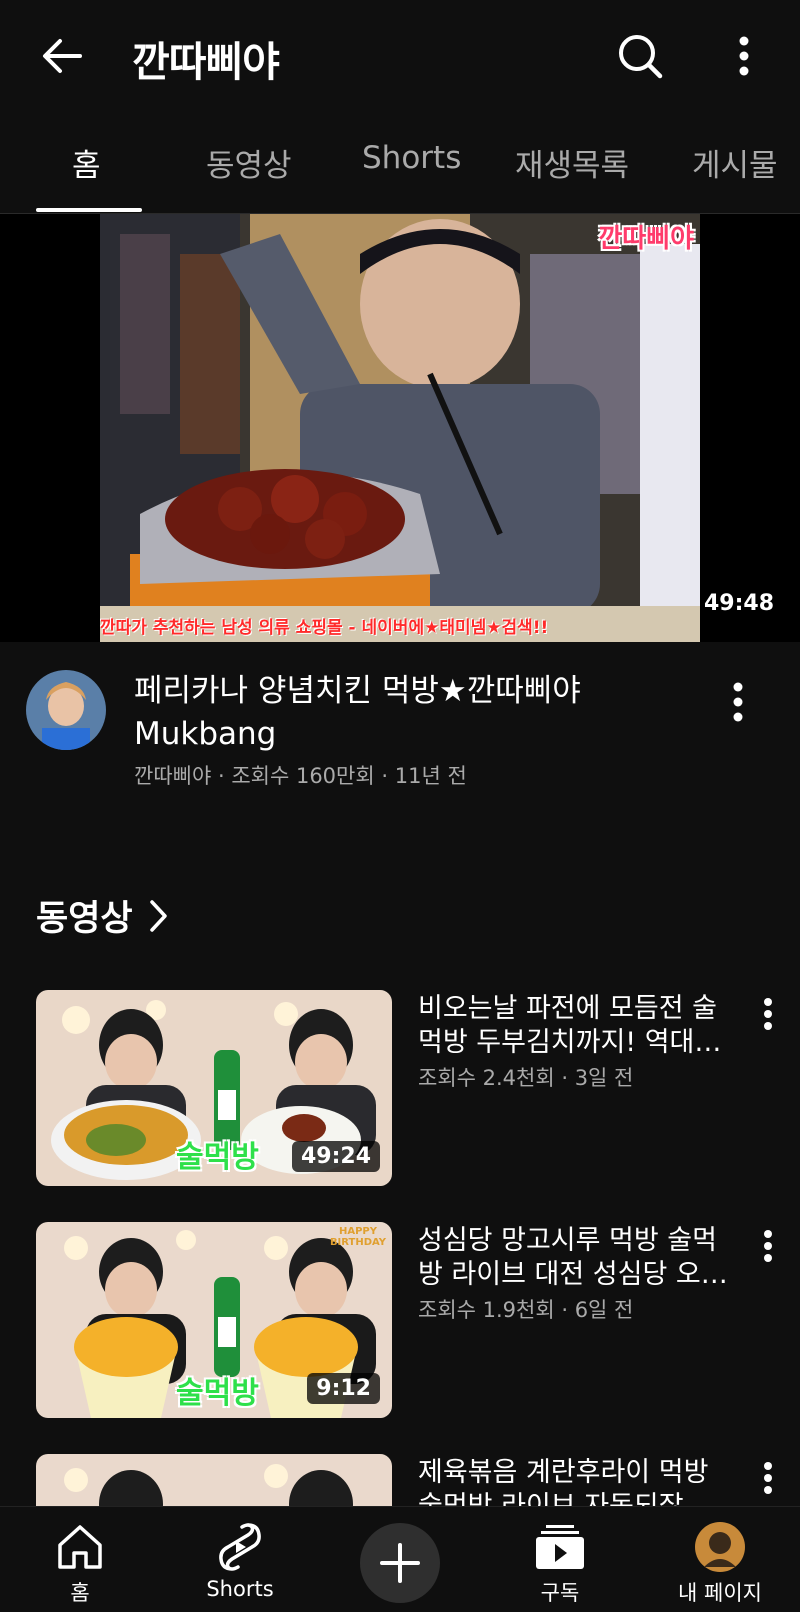 The height and width of the screenshot is (1612, 800). Describe the element at coordinates (240, 1589) in the screenshot. I see `nav-shorts-label: Shorts` at that location.